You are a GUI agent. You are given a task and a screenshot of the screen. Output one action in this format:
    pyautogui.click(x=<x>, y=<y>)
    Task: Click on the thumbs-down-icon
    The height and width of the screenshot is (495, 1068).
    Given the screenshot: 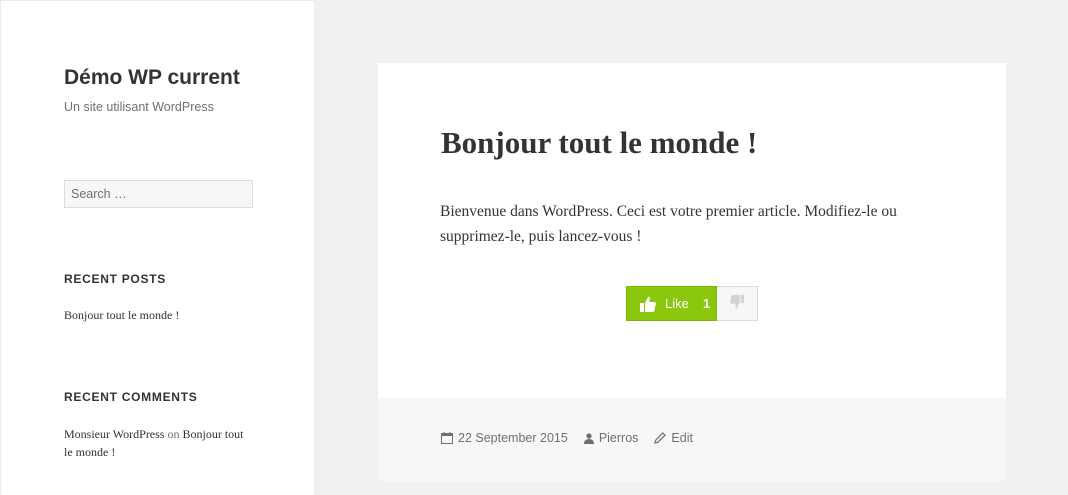 What is the action you would take?
    pyautogui.click(x=737, y=303)
    